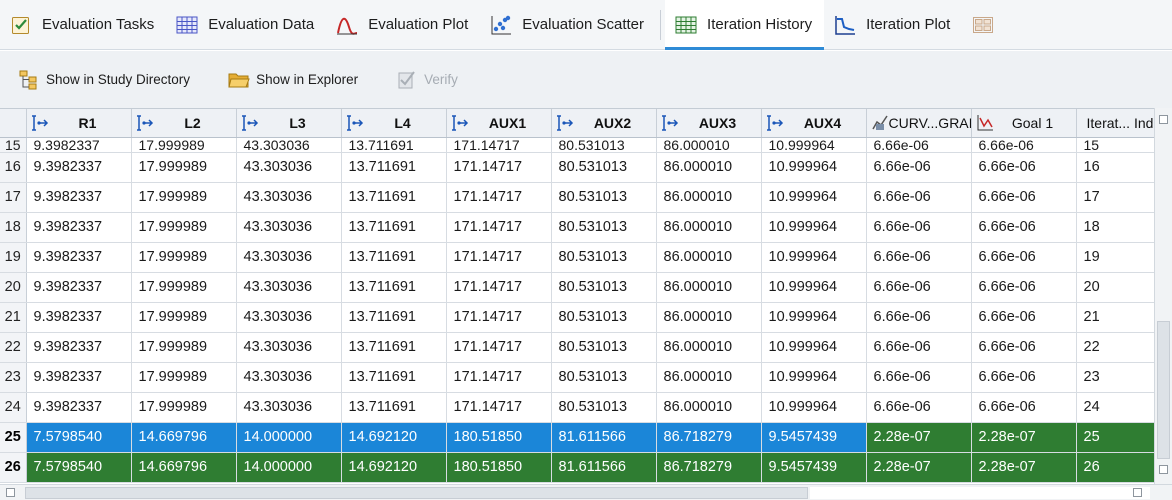 The height and width of the screenshot is (500, 1172). I want to click on table-cell: 14.000000, so click(289, 437).